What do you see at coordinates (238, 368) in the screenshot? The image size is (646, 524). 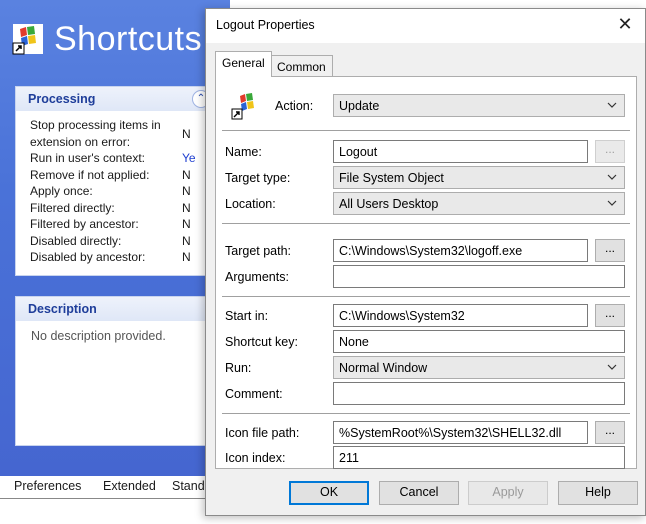 I see `run-label: Run:` at bounding box center [238, 368].